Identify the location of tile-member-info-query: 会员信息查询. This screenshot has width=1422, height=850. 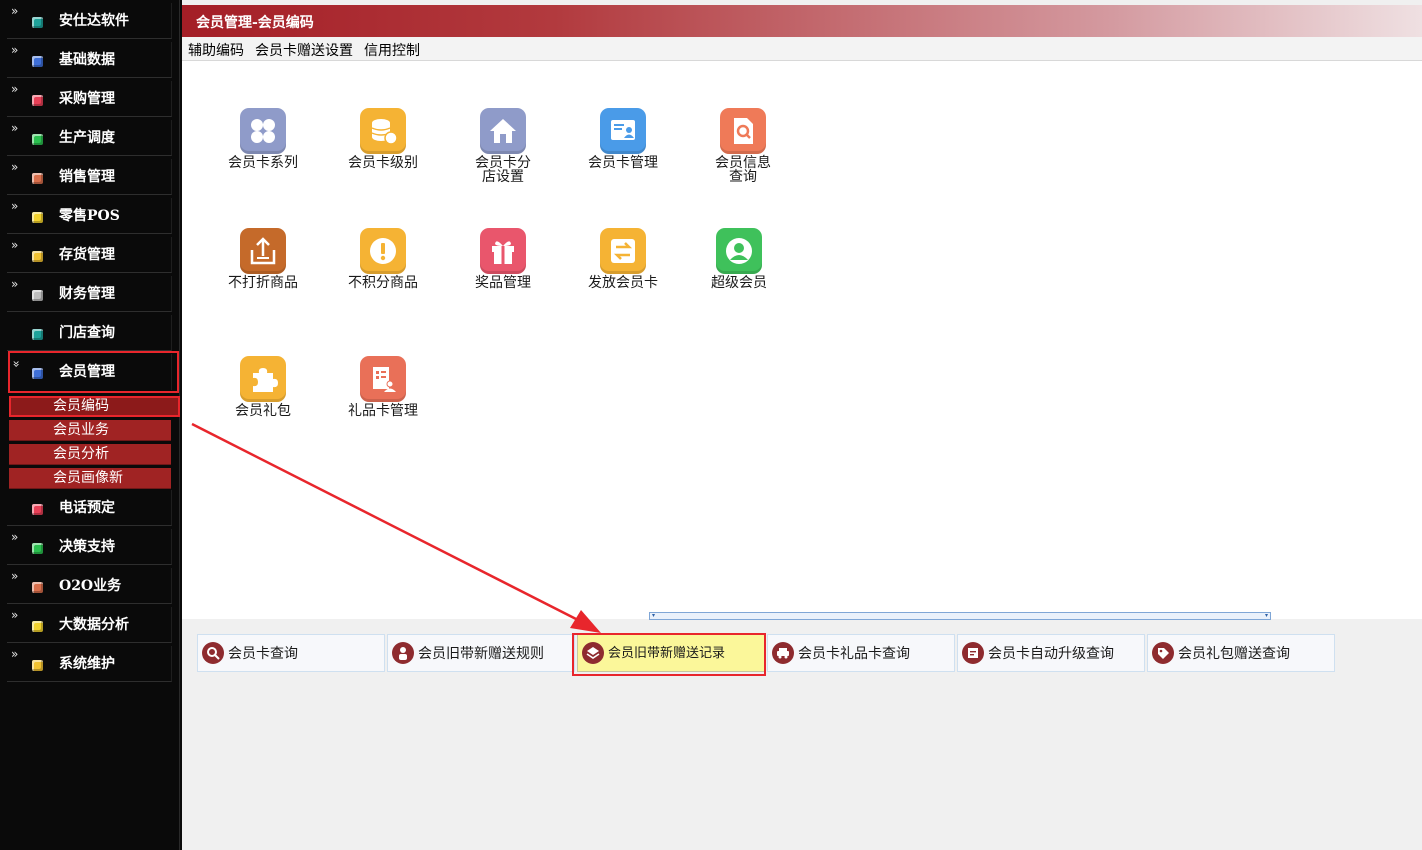
(741, 158).